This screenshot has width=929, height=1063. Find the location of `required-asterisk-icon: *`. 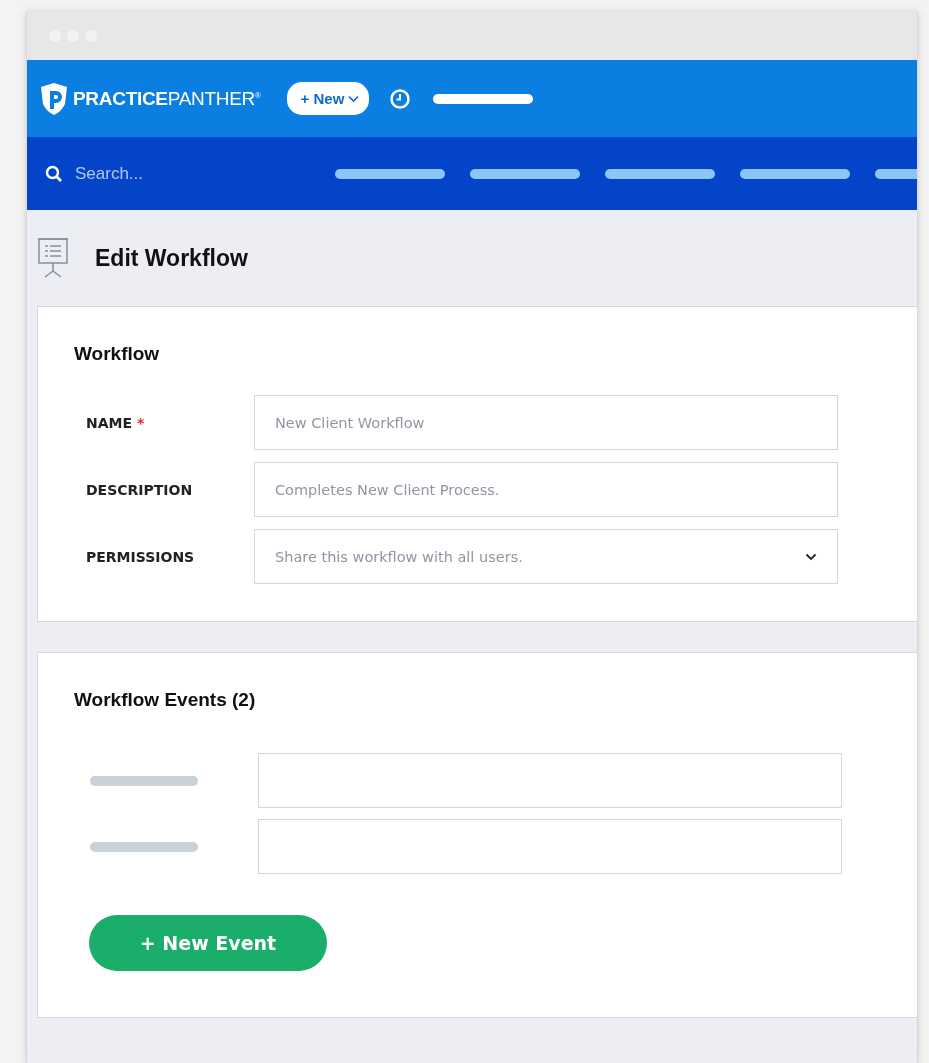

required-asterisk-icon: * is located at coordinates (141, 422).